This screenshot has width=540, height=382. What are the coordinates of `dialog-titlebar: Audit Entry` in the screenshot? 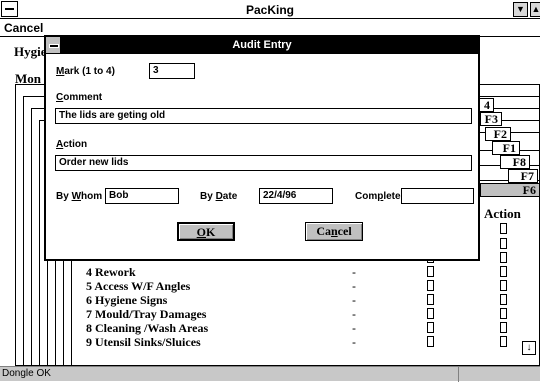 It's located at (262, 45).